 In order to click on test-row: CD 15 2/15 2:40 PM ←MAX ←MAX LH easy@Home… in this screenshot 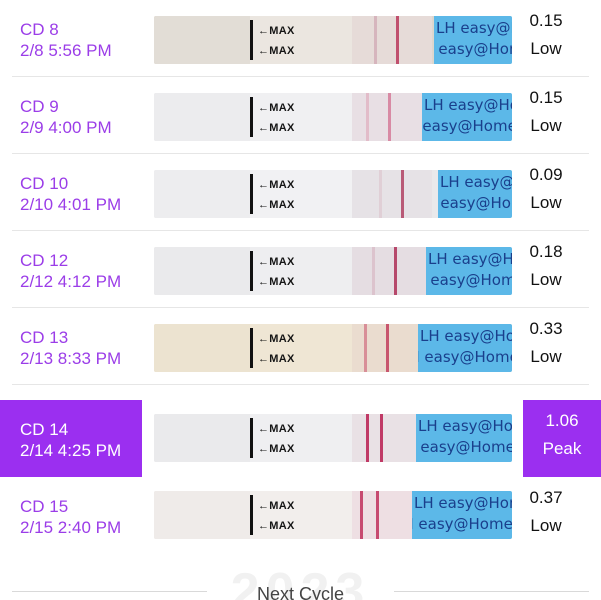, I will do `click(300, 515)`.